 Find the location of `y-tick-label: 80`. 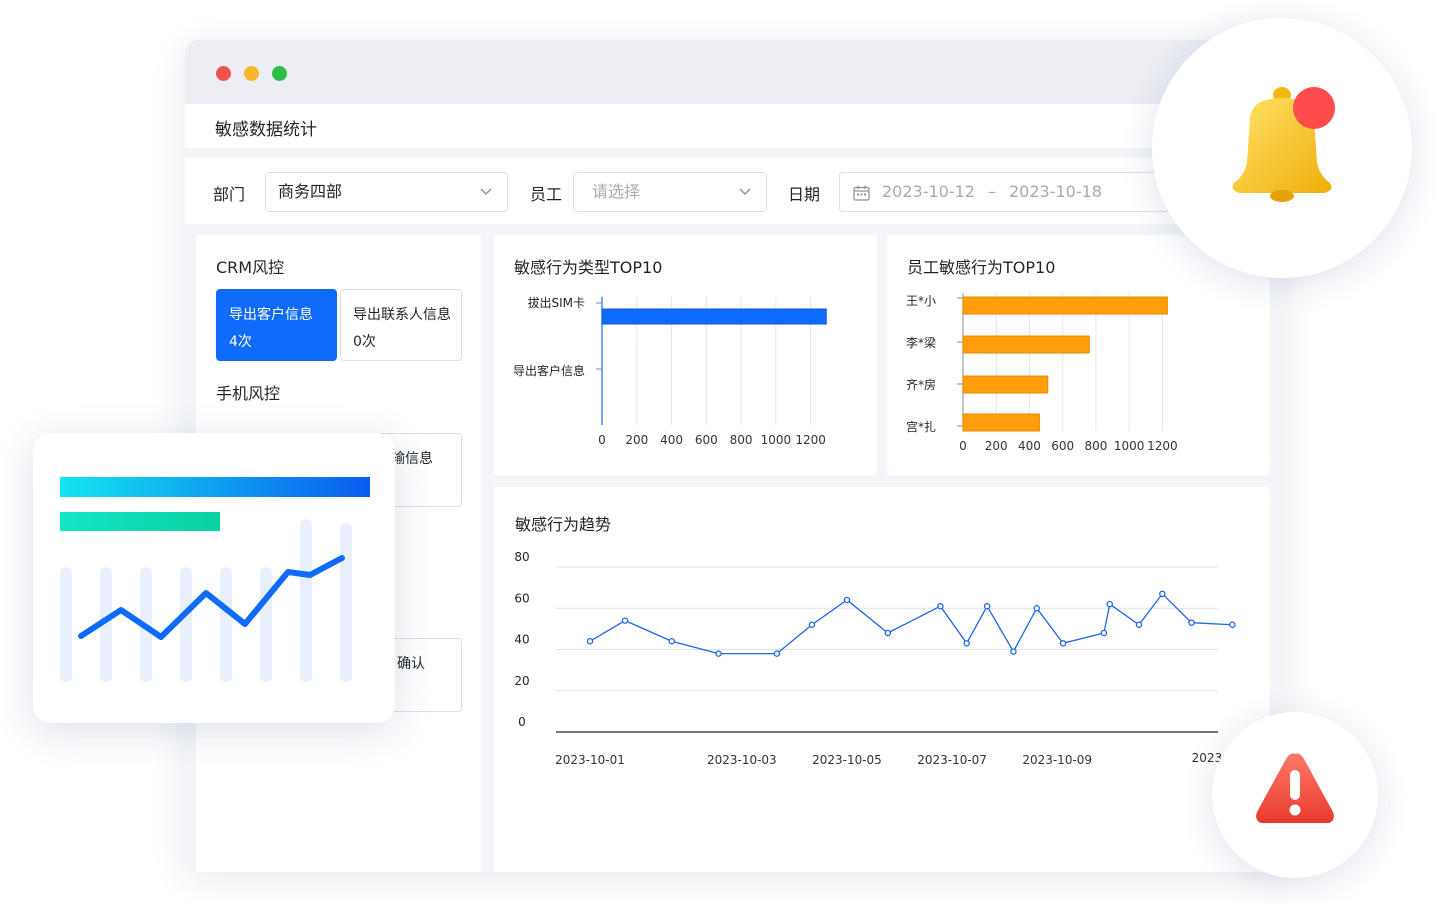

y-tick-label: 80 is located at coordinates (521, 557).